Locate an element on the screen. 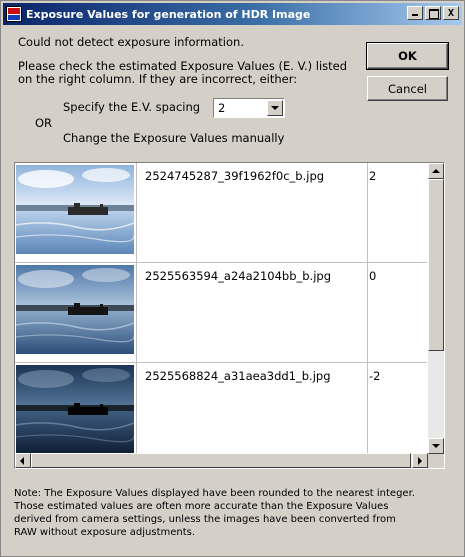  horizontal-scroll-thumb is located at coordinates (221, 460).